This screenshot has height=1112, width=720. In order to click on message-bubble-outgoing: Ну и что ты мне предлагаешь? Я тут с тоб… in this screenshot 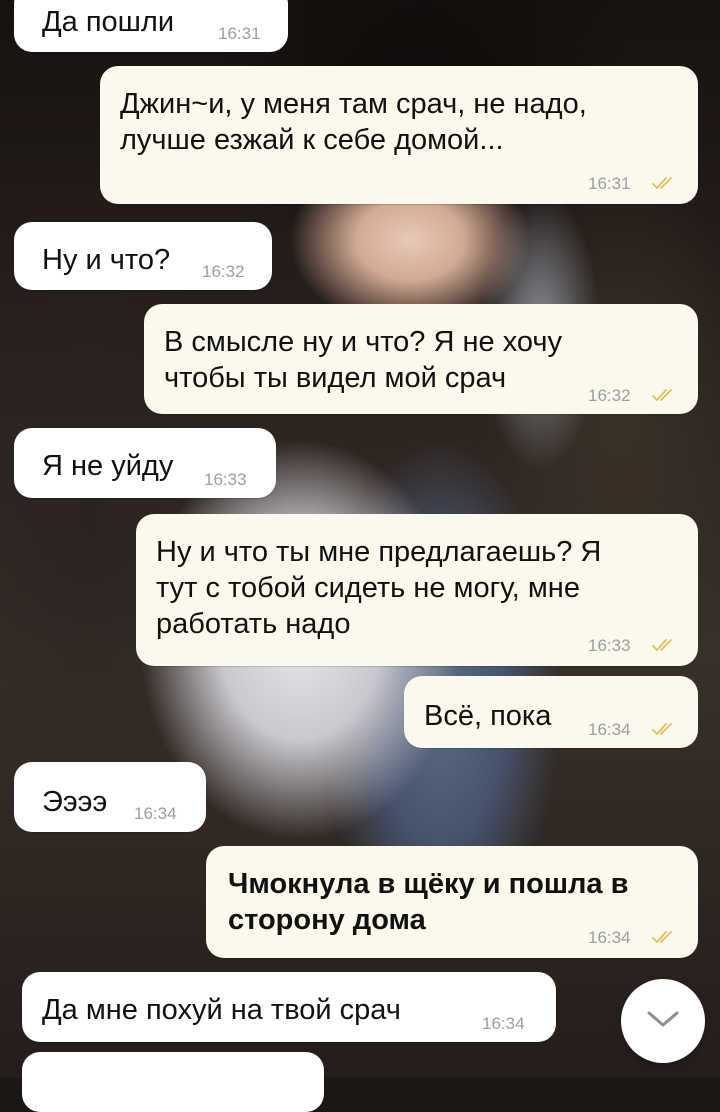, I will do `click(417, 590)`.